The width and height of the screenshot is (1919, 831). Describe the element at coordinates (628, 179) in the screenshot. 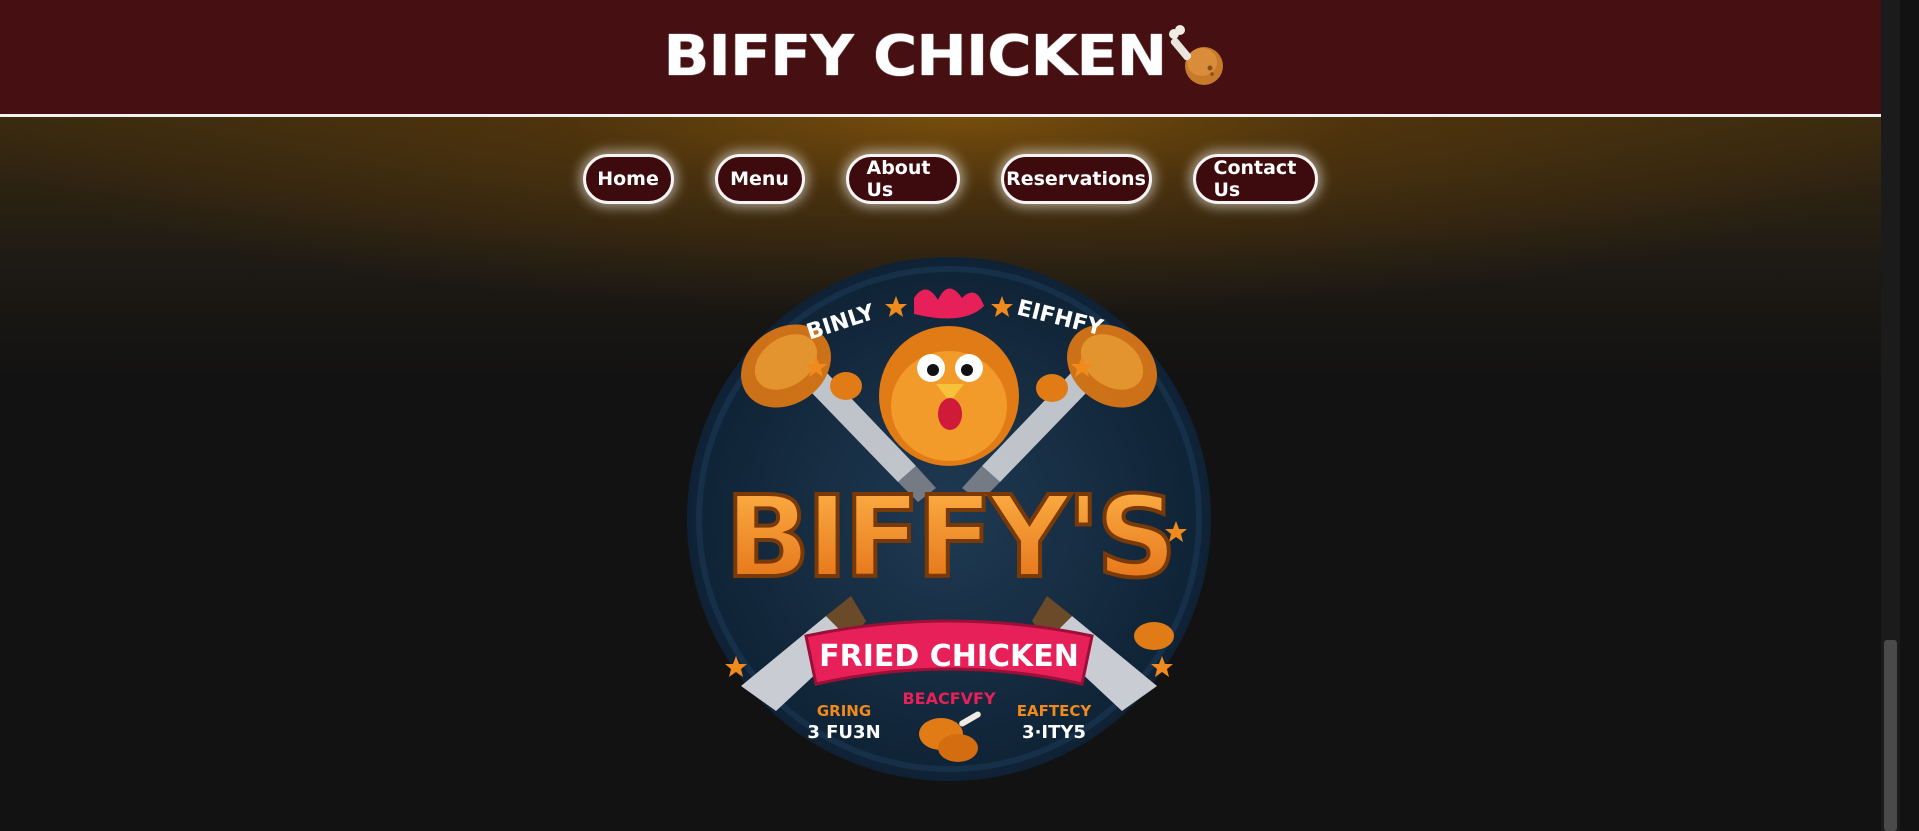

I see `nav-home-button: Home` at that location.